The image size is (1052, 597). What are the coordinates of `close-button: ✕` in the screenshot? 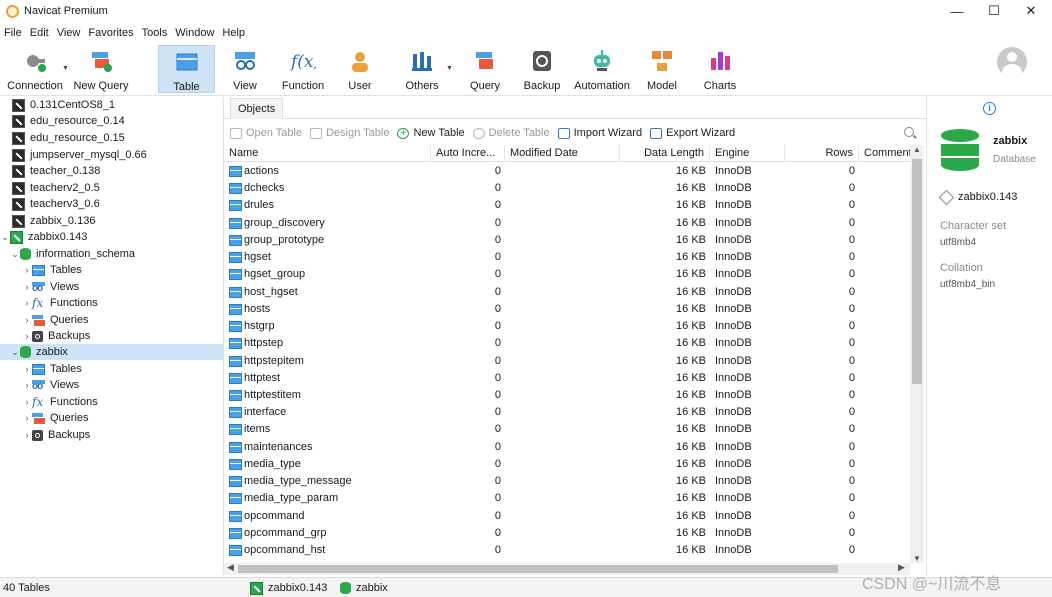 It's located at (1031, 11).